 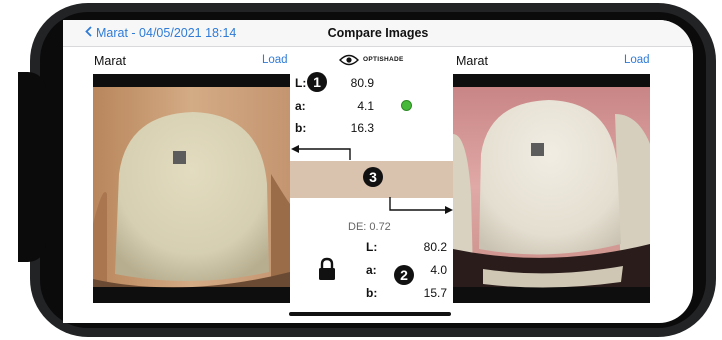 I want to click on optishade-logo-text: OPTISHADE, so click(x=383, y=59).